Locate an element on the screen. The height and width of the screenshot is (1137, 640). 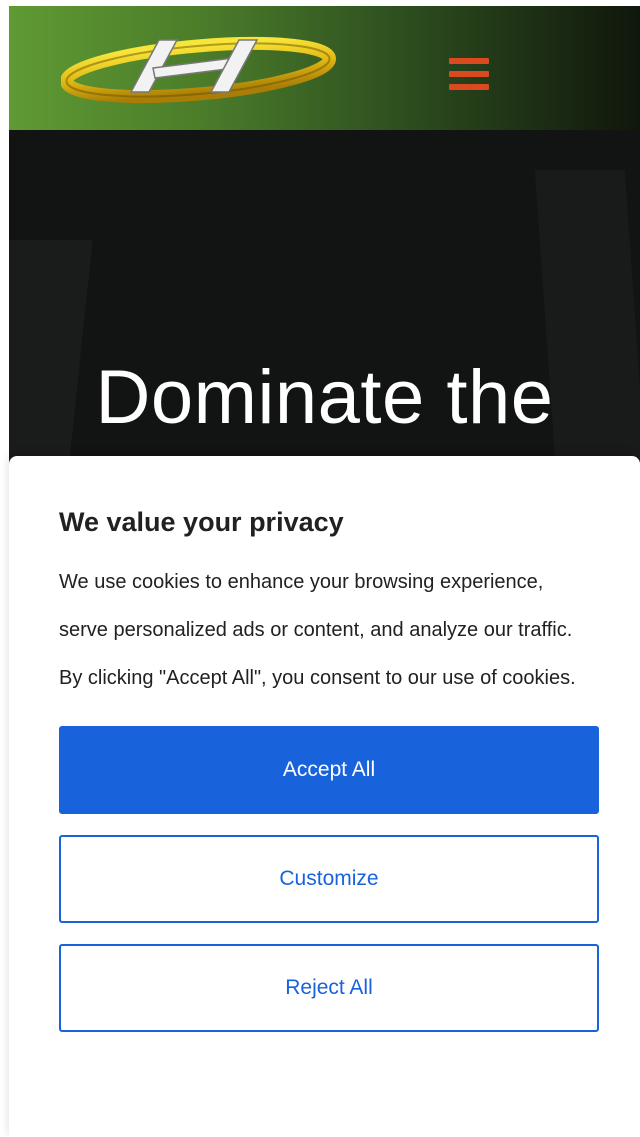
logo-graphic is located at coordinates (198, 70).